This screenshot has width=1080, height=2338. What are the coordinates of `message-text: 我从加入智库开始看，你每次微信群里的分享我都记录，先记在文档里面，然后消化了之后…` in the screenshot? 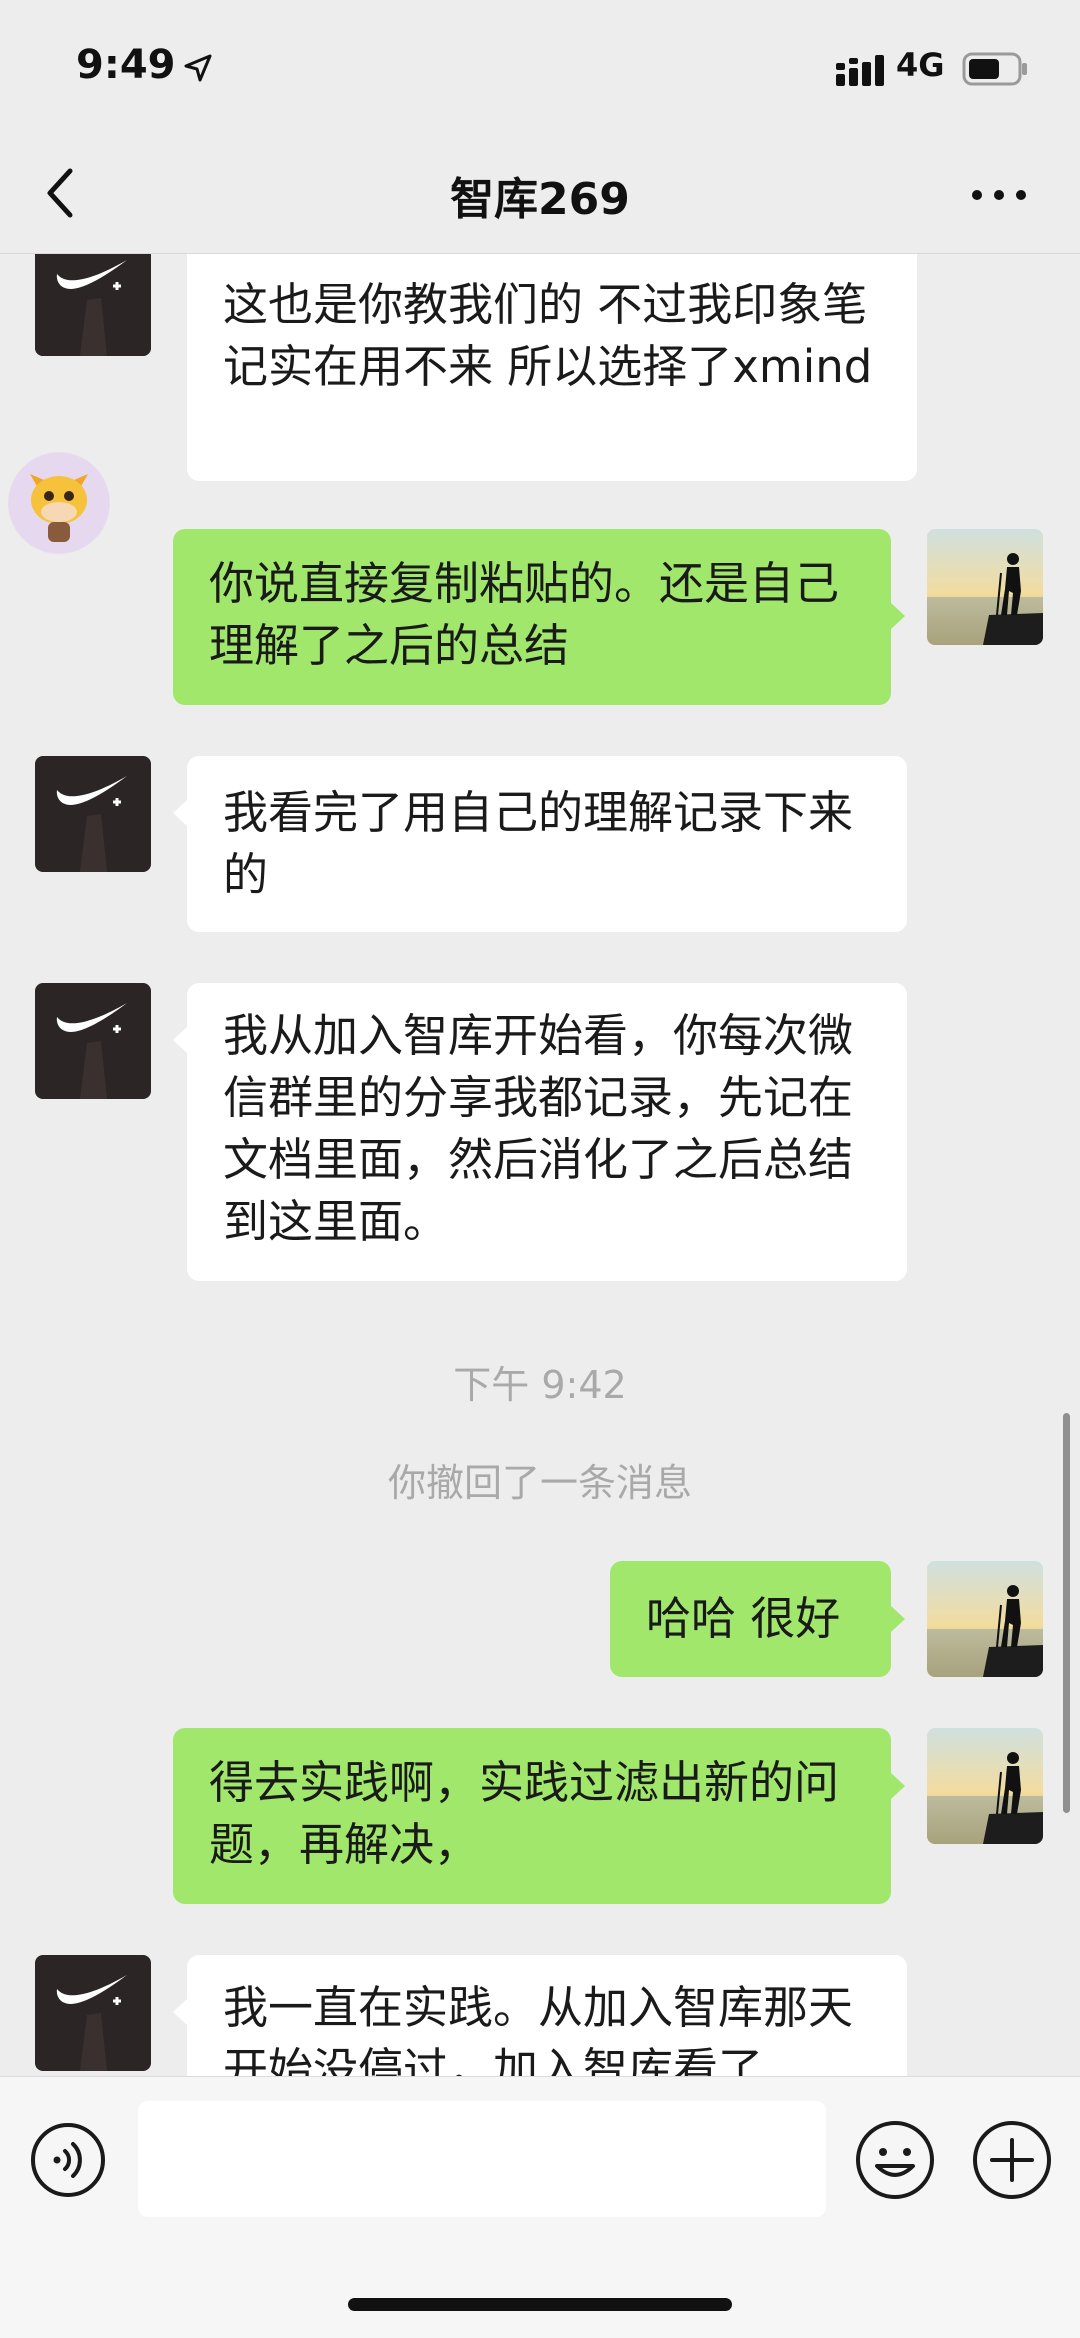 It's located at (538, 1128).